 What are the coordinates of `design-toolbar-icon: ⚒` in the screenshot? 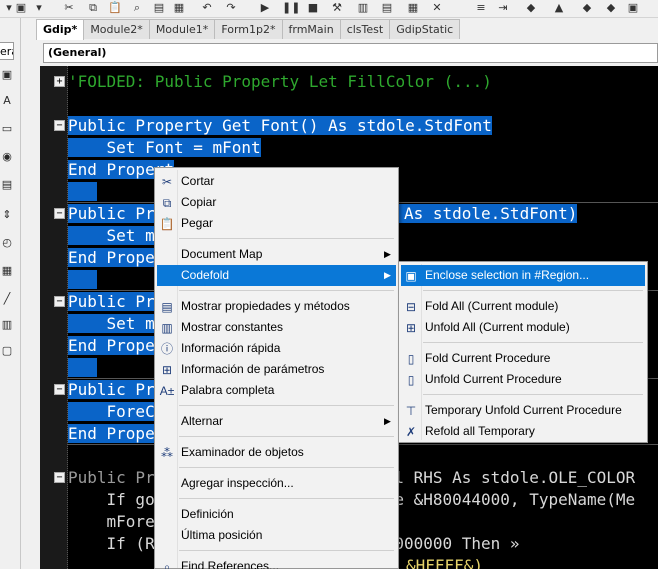 It's located at (337, 8).